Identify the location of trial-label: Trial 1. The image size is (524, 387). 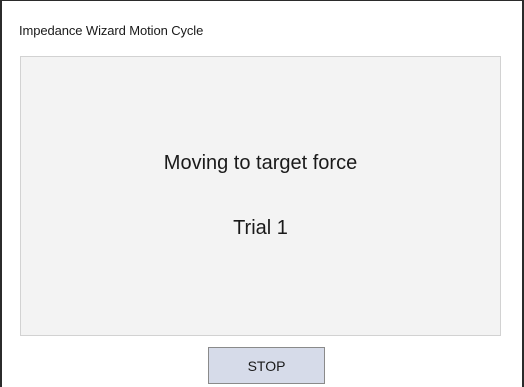
(260, 228).